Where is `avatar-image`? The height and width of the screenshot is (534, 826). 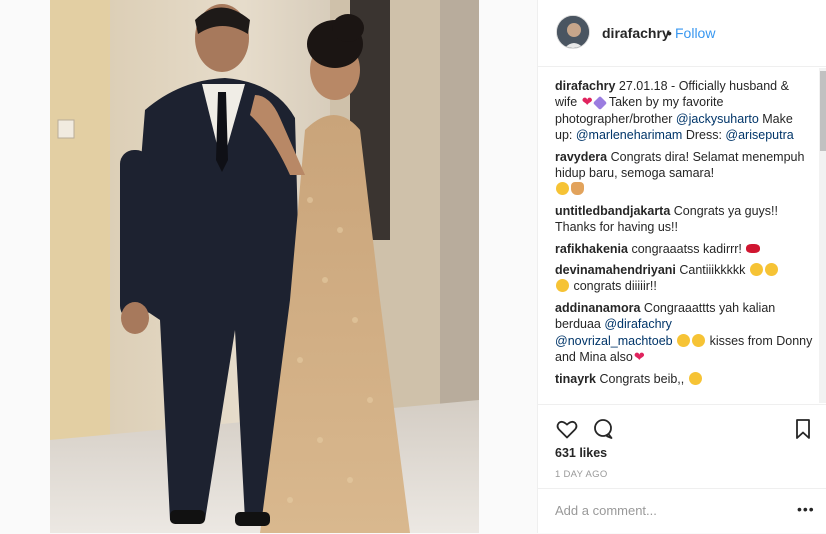 avatar-image is located at coordinates (573, 32).